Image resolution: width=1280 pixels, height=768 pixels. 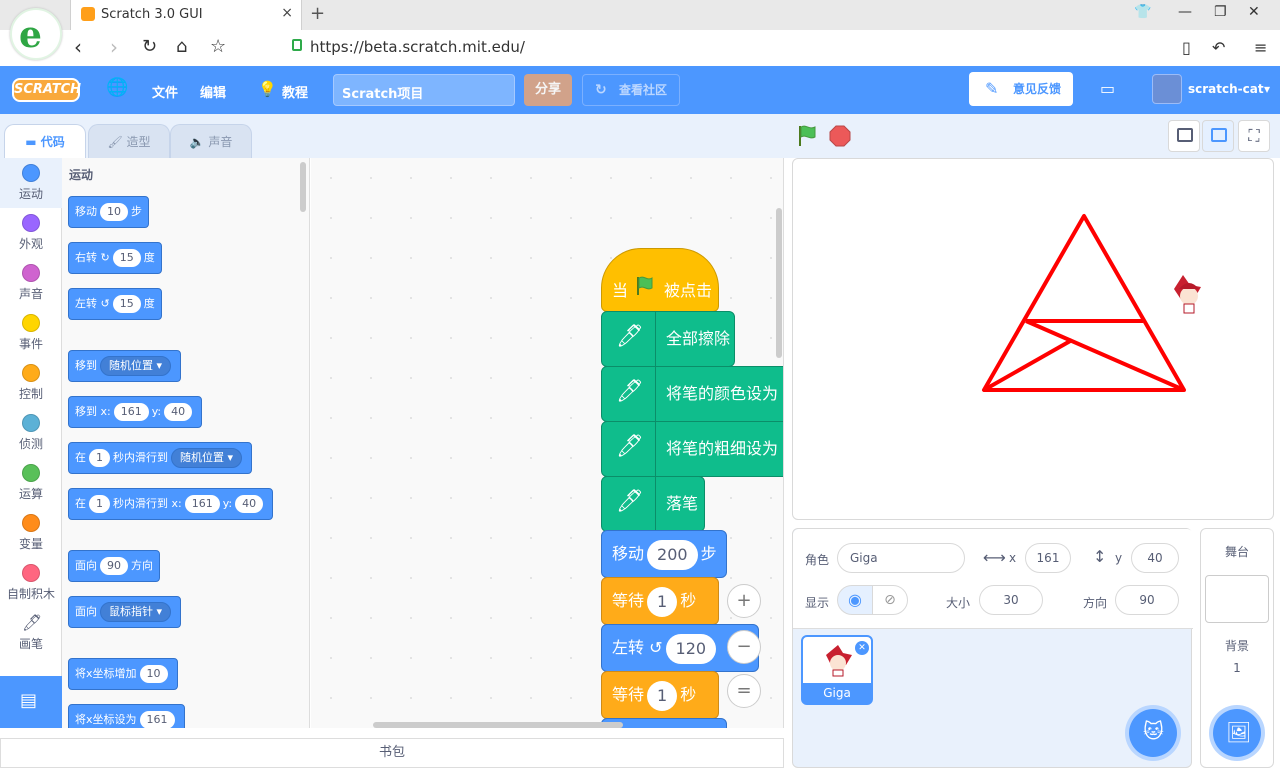 I want to click on block-input: 200, so click(x=672, y=554).